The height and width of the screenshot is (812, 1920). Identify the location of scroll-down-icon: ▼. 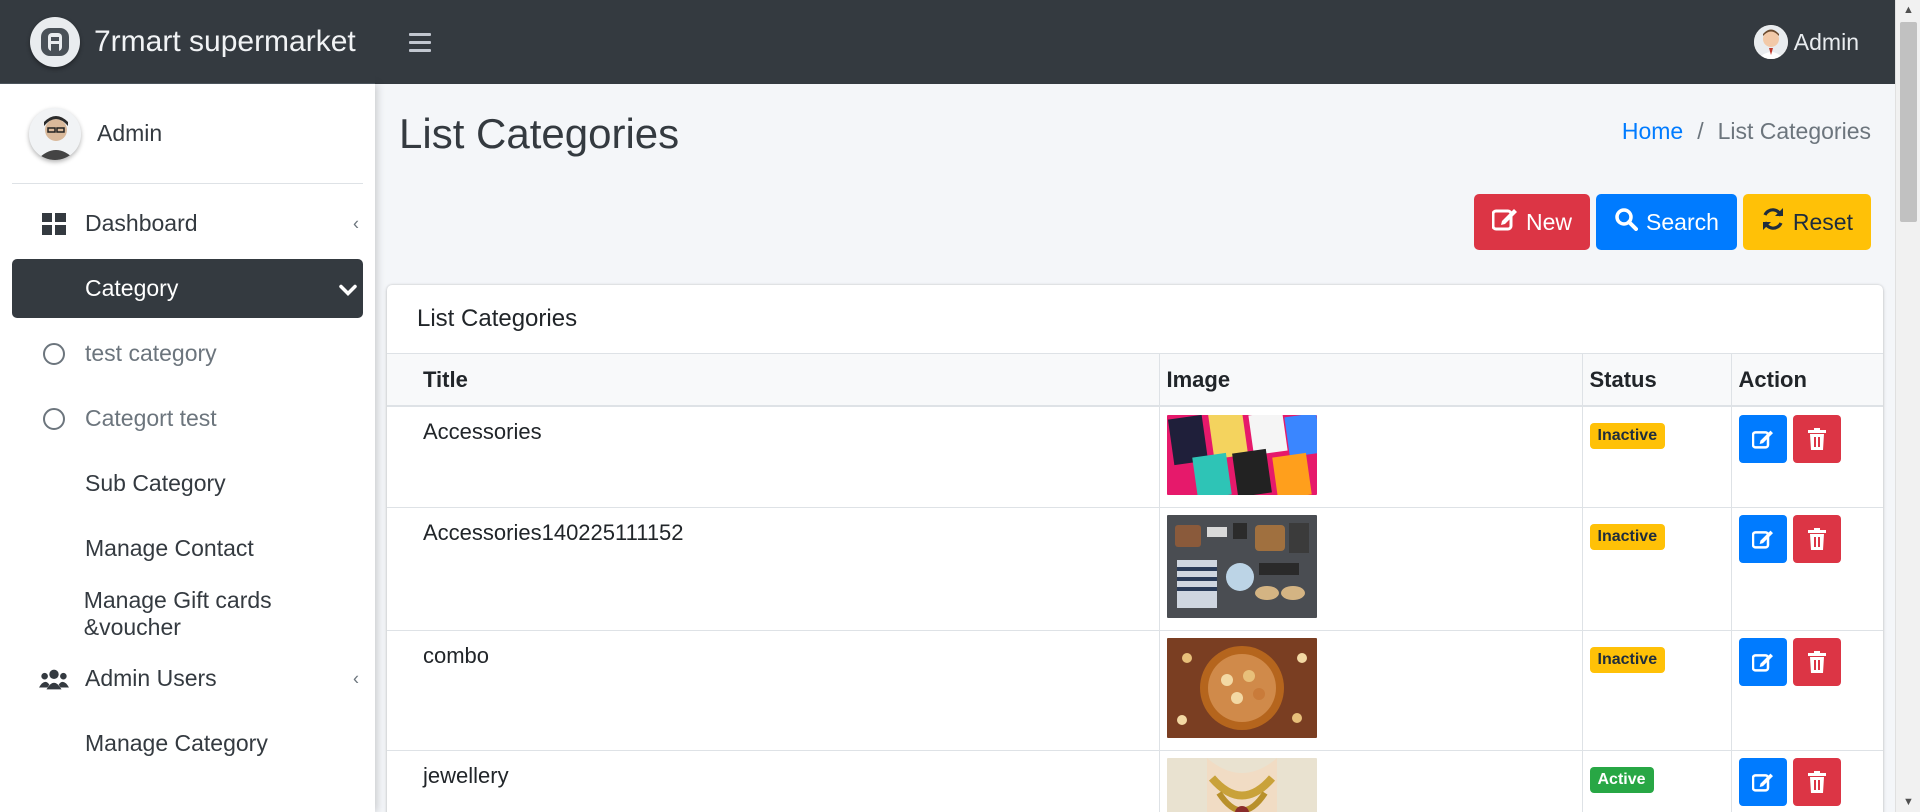
(1908, 802).